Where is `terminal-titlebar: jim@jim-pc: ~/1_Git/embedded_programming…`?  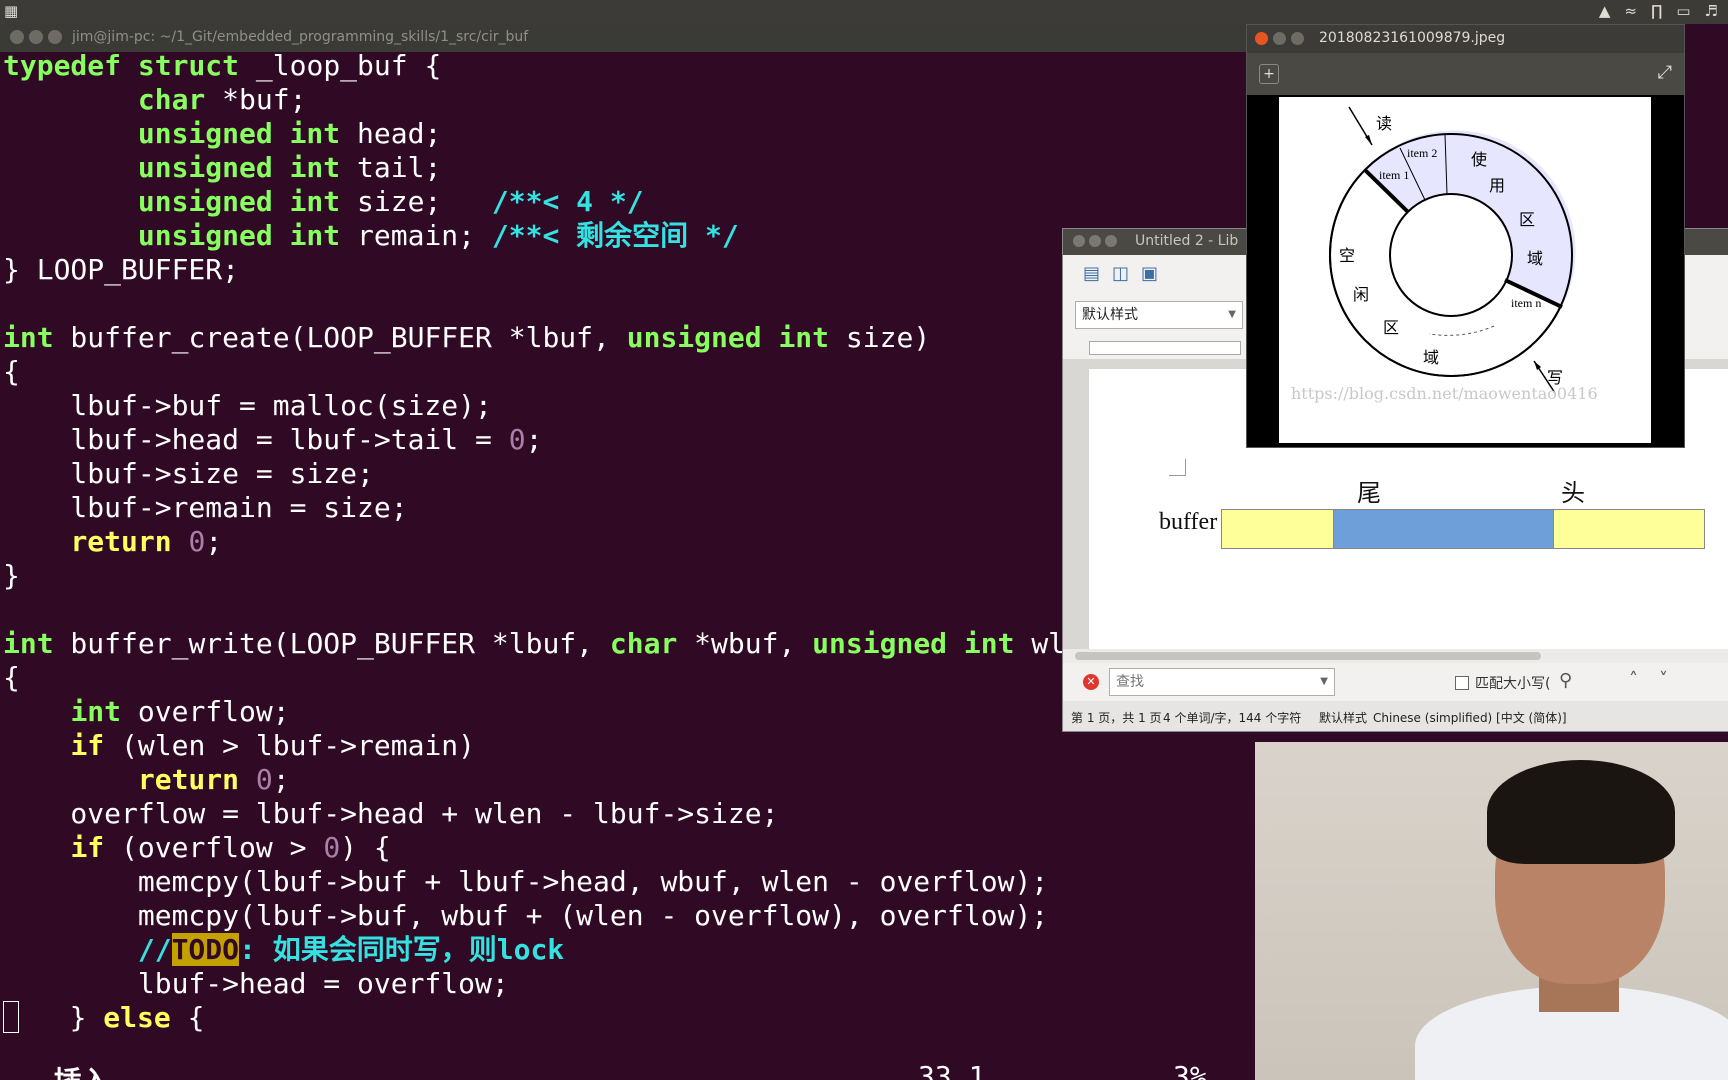
terminal-titlebar: jim@jim-pc: ~/1_Git/embedded_programming… is located at coordinates (625, 38).